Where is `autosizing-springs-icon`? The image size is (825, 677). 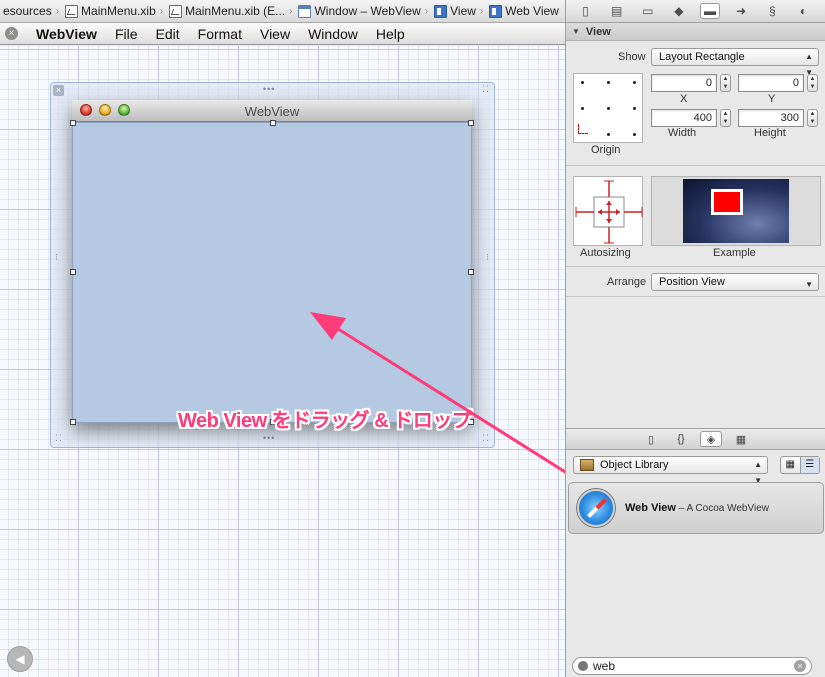 autosizing-springs-icon is located at coordinates (609, 212).